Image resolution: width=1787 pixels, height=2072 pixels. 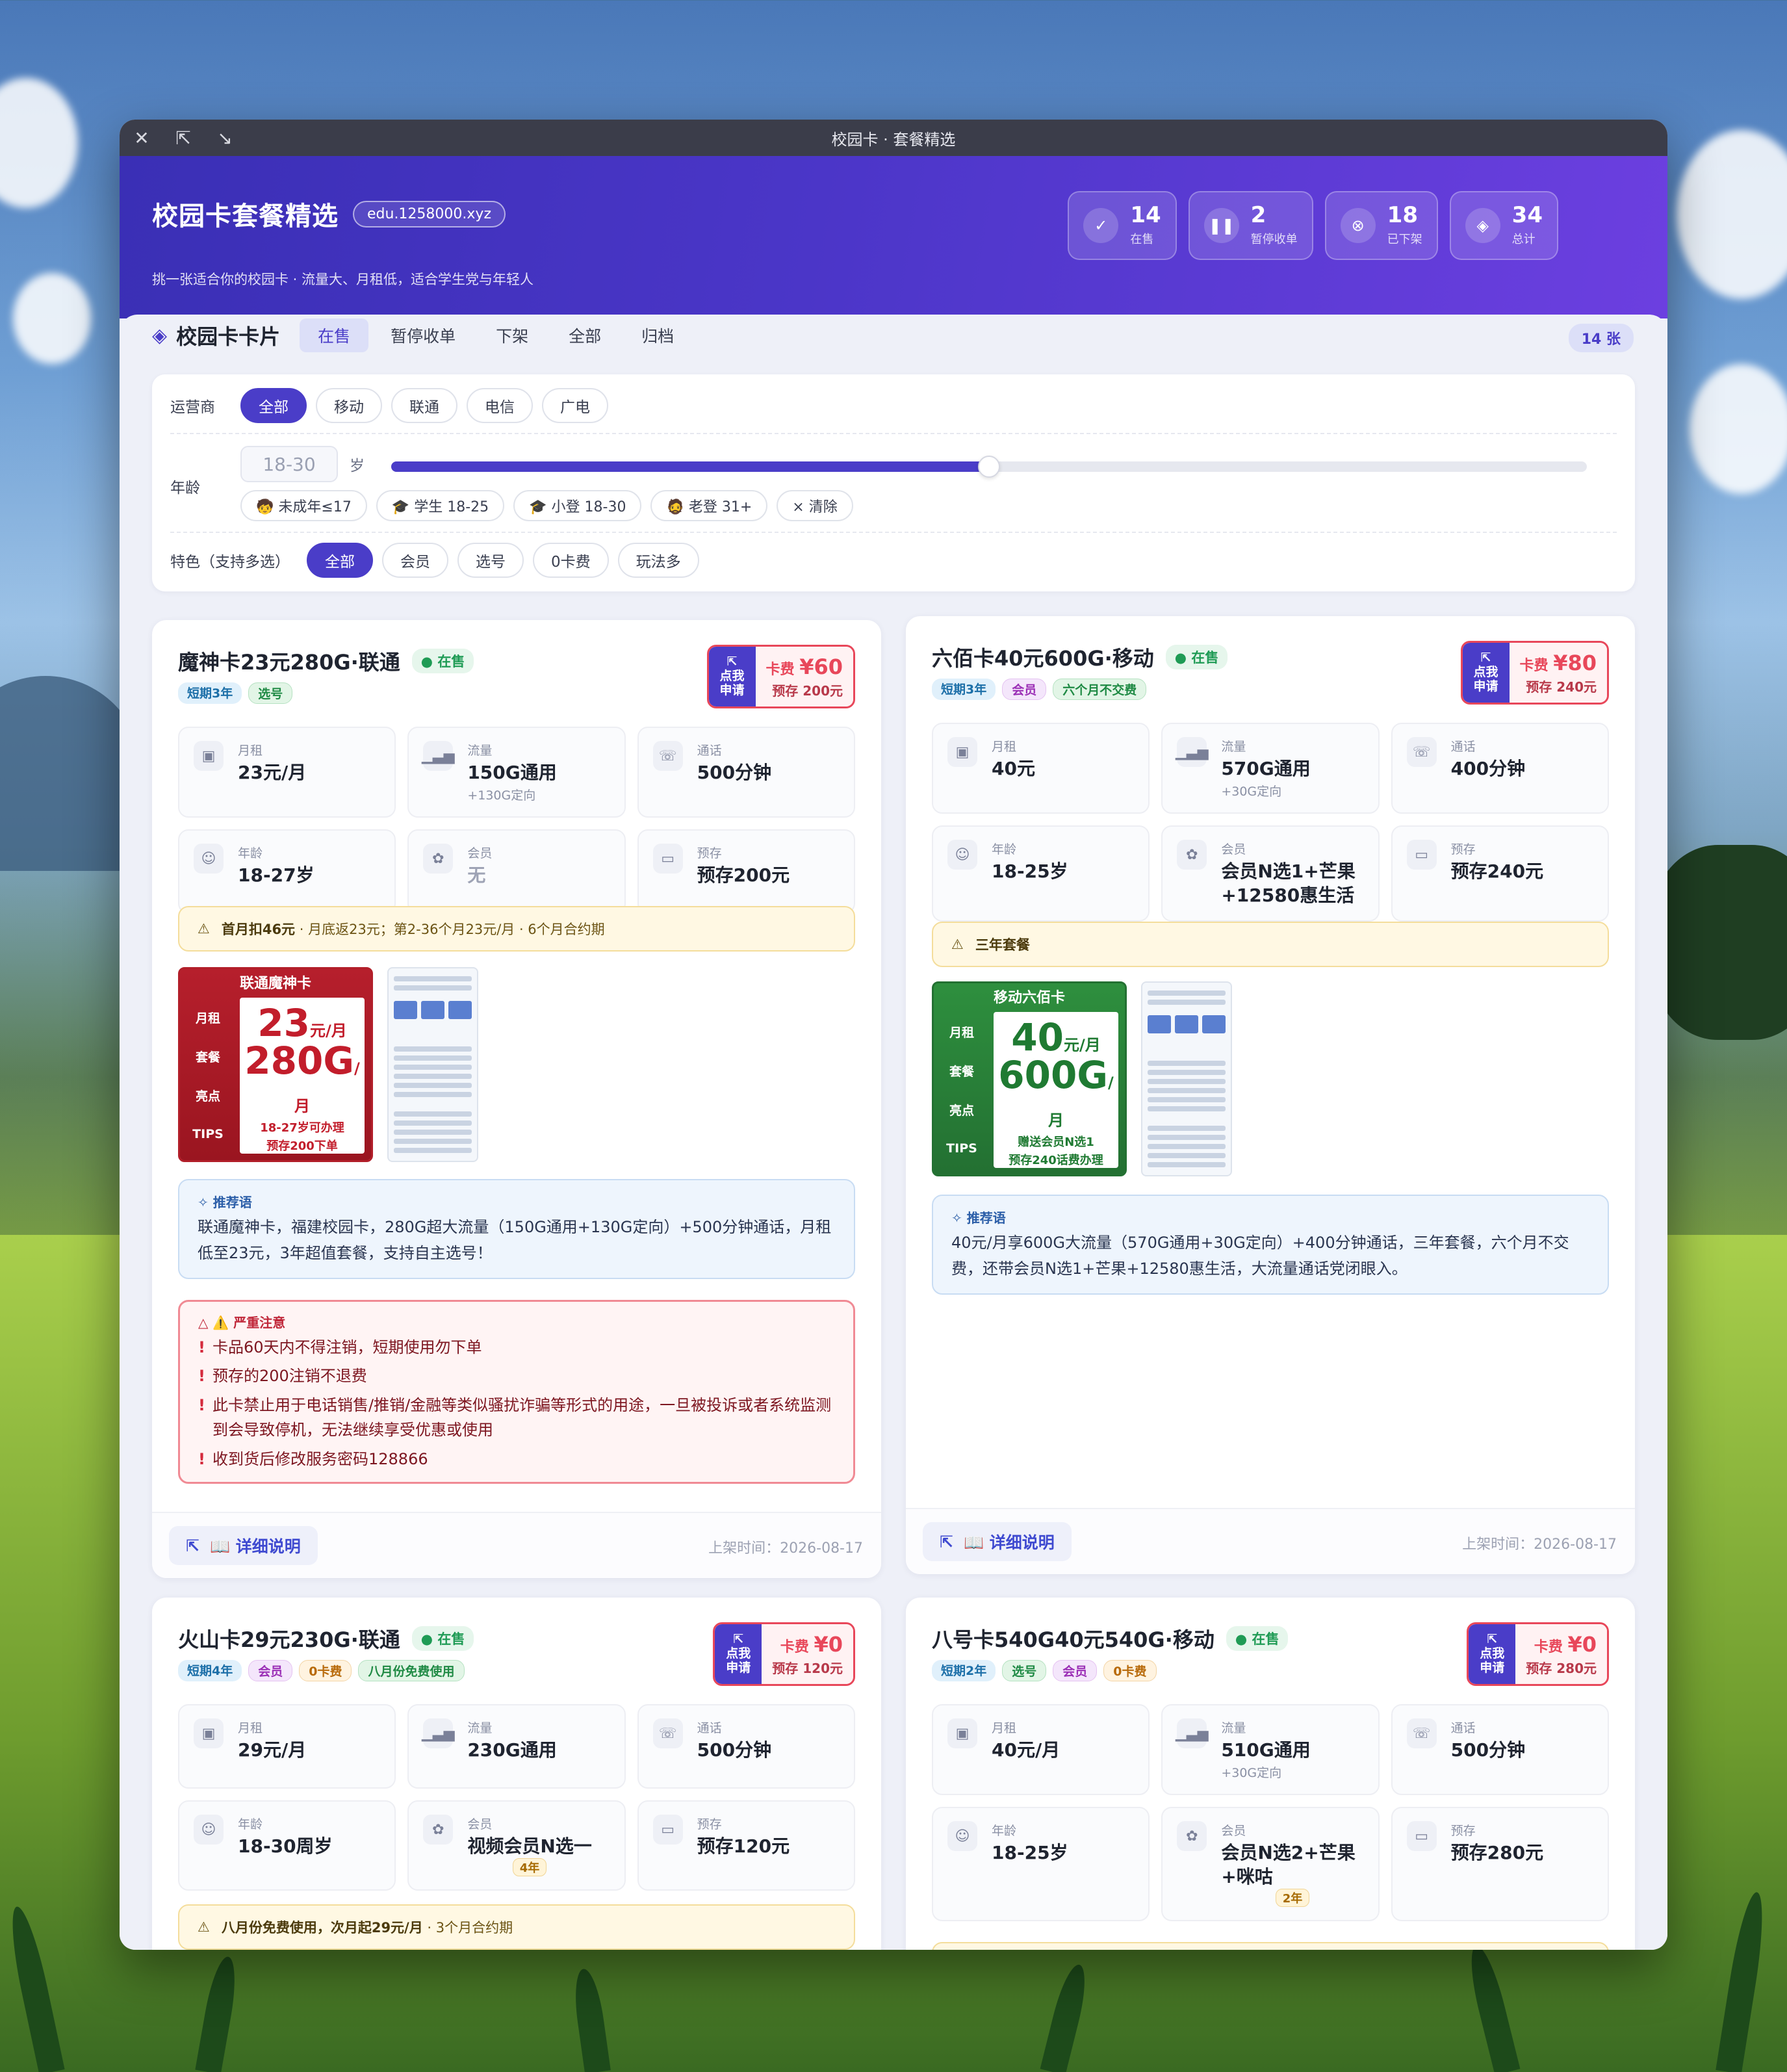 I want to click on spec-text: 会员 会员N选1+芒果+12580惠生活, so click(x=1292, y=873).